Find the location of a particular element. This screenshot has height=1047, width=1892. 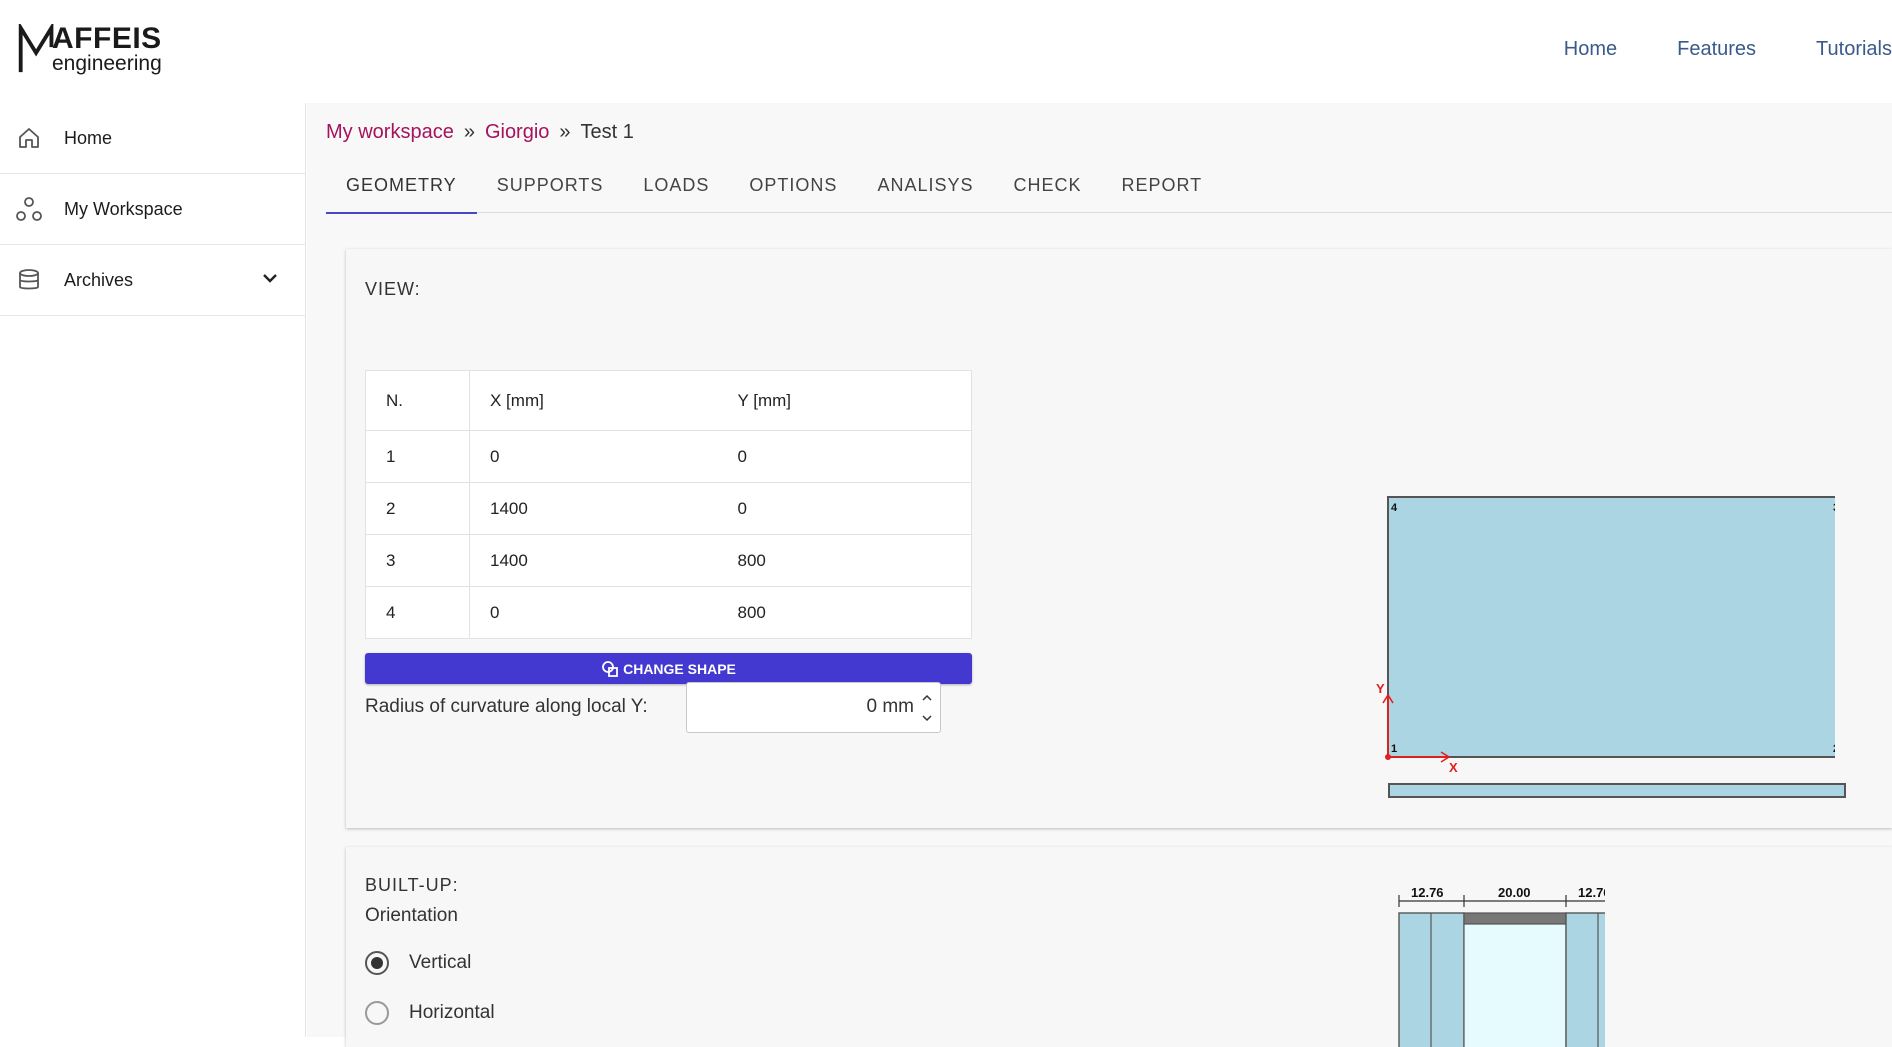

orientation-label: Orientation is located at coordinates (411, 915).